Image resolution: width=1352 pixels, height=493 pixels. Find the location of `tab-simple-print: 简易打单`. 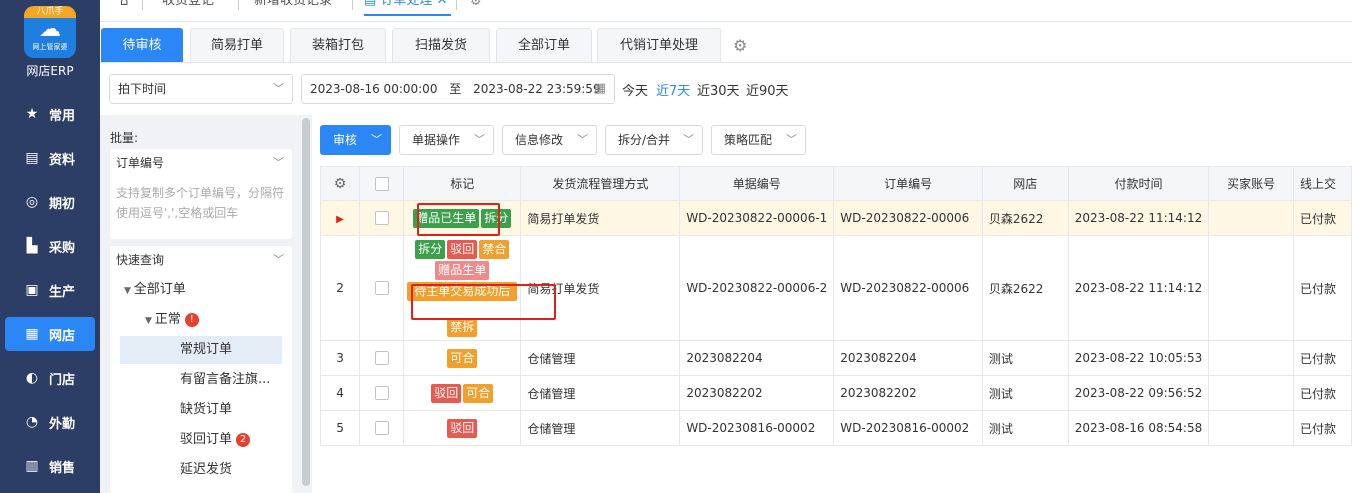

tab-simple-print: 简易打单 is located at coordinates (237, 45).